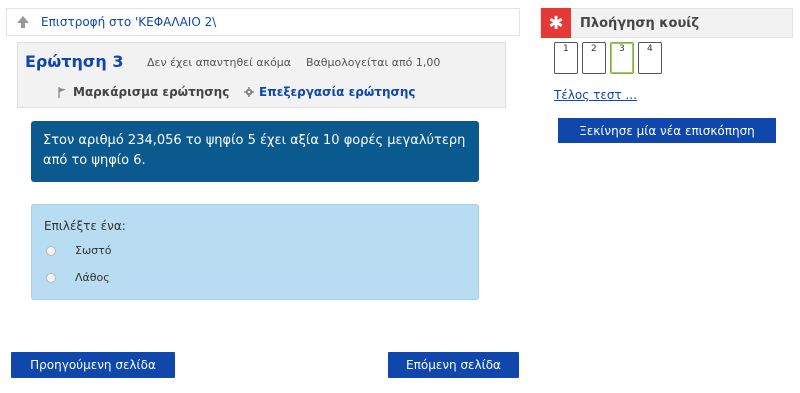 Image resolution: width=800 pixels, height=393 pixels. What do you see at coordinates (639, 23) in the screenshot?
I see `quiz-navigation-title: Πλοήγηση κουίζ` at bounding box center [639, 23].